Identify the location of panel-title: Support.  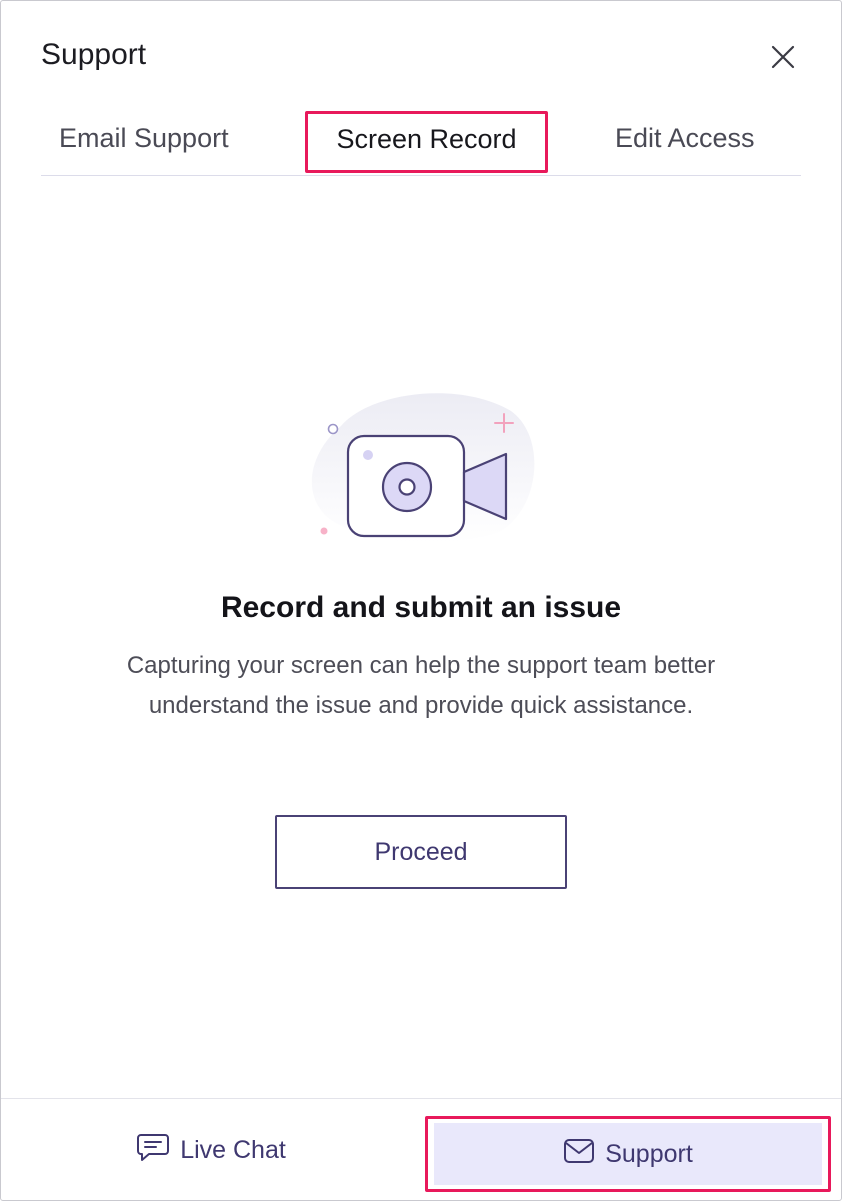
(94, 54).